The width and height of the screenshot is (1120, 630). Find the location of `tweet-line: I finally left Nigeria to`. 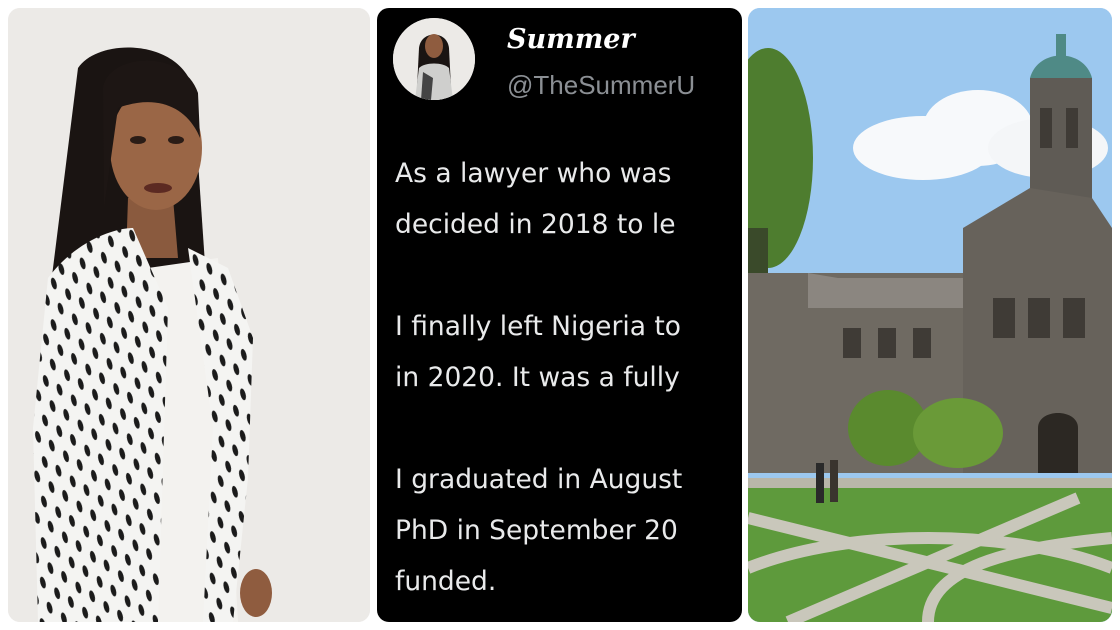

tweet-line: I finally left Nigeria to is located at coordinates (538, 326).